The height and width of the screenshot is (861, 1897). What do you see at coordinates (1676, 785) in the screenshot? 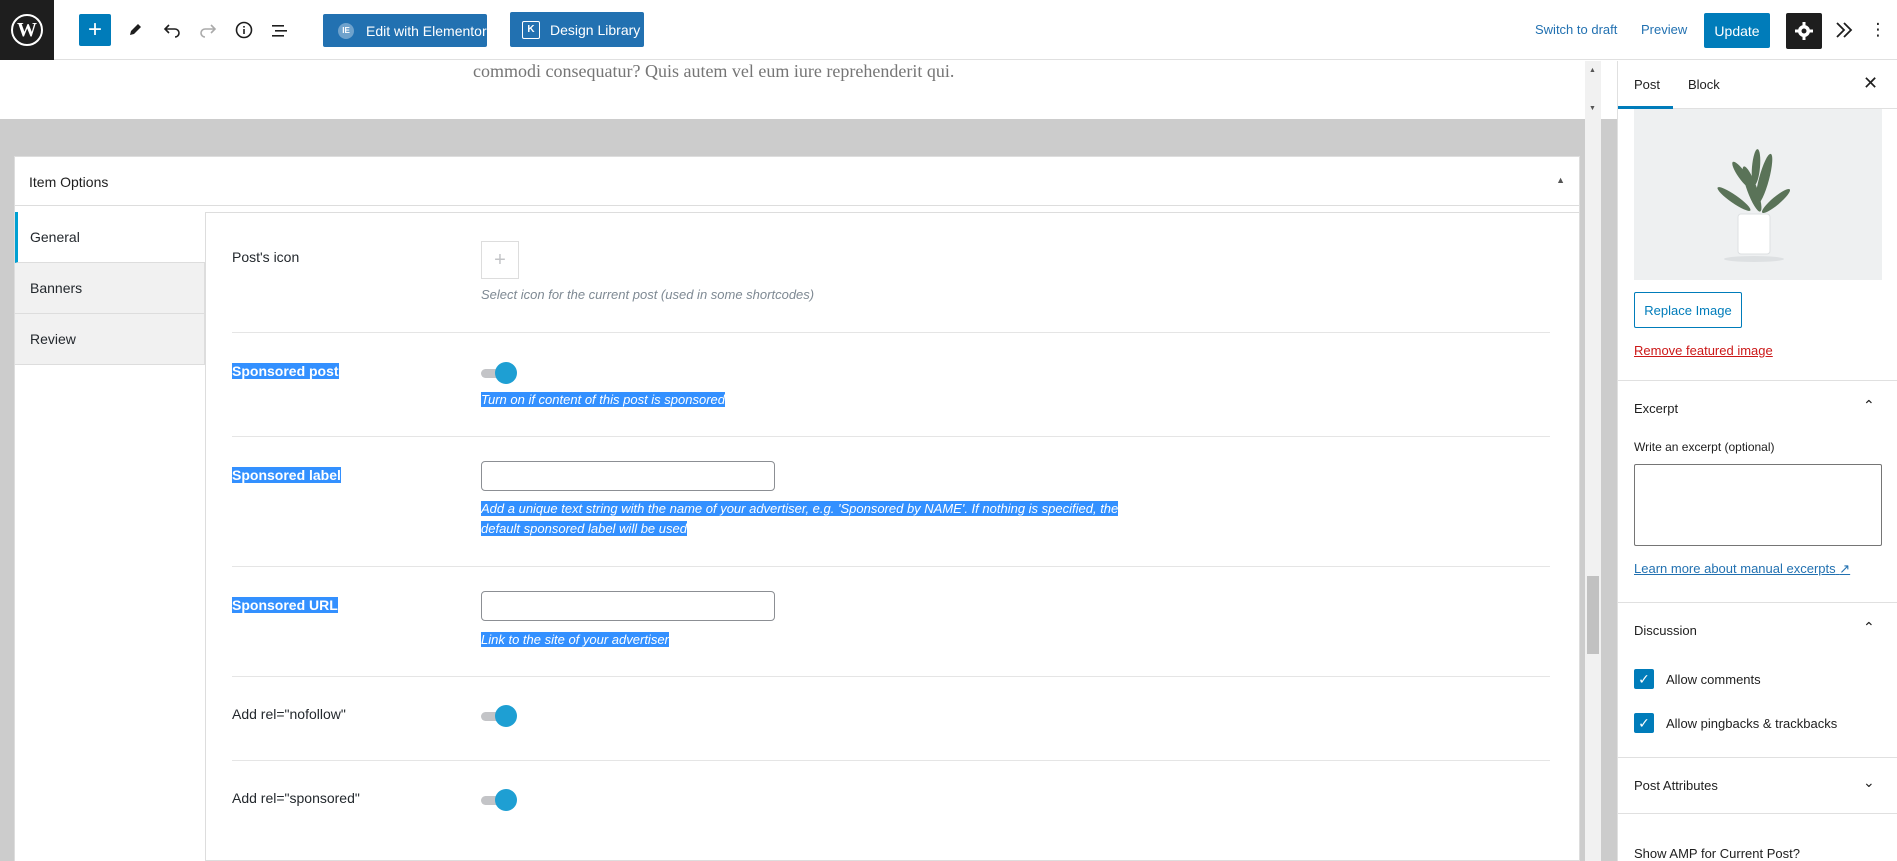
I see `post-attributes-title: Post Attributes` at bounding box center [1676, 785].